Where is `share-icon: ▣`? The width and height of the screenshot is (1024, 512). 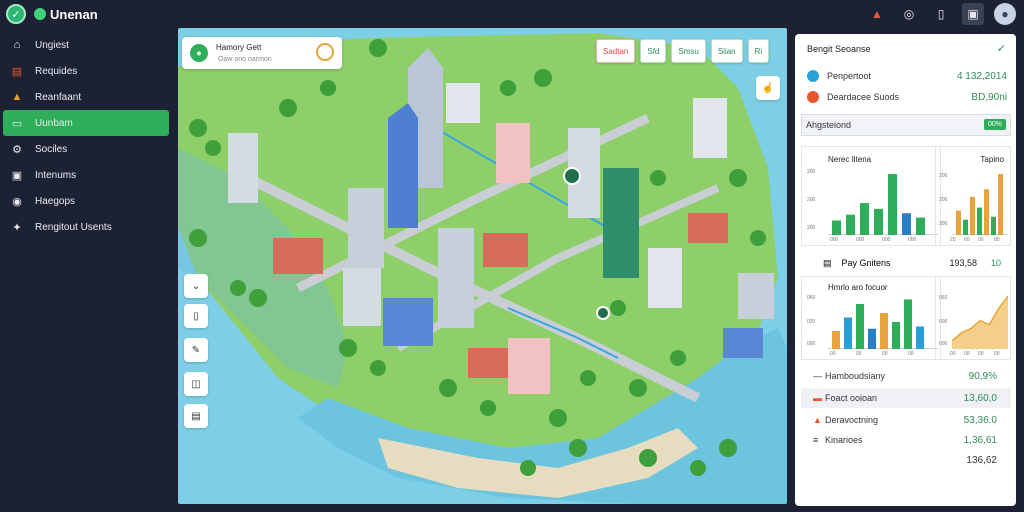
share-icon: ▣ is located at coordinates (973, 14).